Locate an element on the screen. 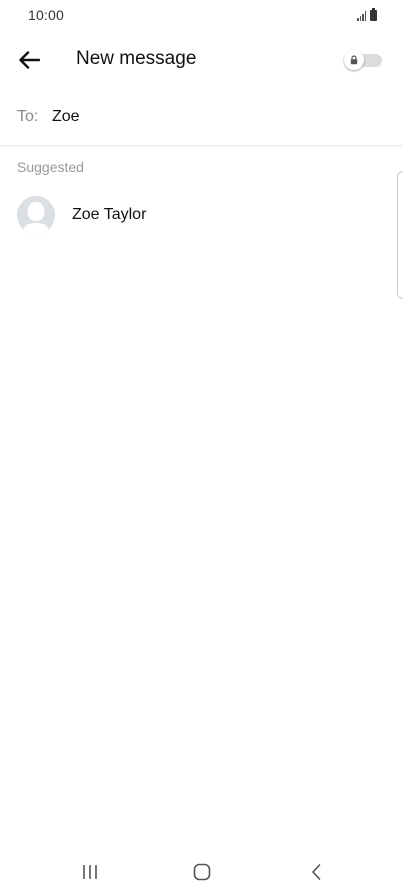  lock-toggle is located at coordinates (364, 60).